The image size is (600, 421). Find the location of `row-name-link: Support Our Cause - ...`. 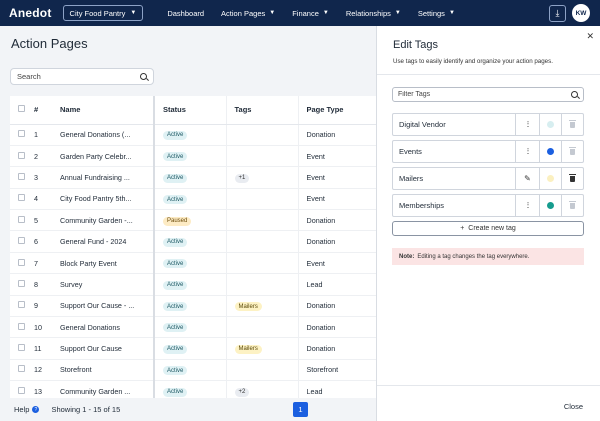

row-name-link: Support Our Cause - ... is located at coordinates (106, 306).